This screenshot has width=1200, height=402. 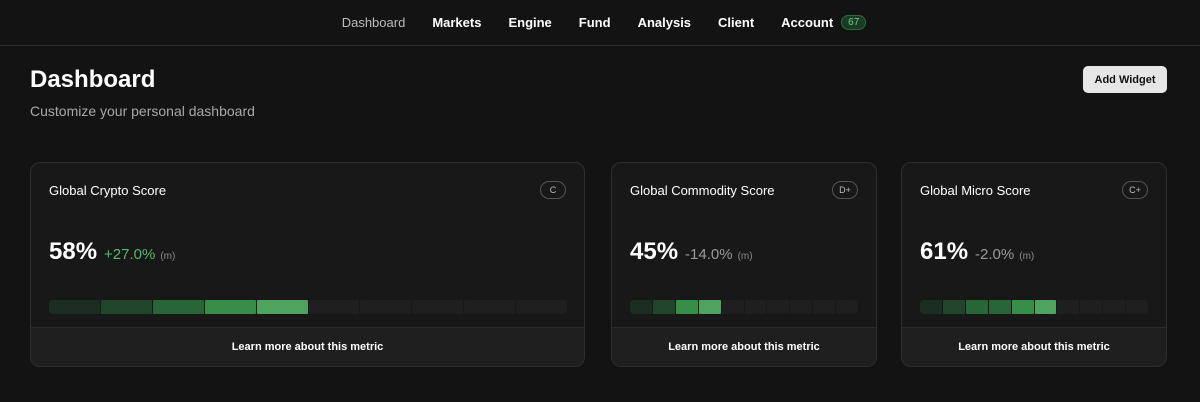 What do you see at coordinates (807, 22) in the screenshot?
I see `nav-item-label: Account` at bounding box center [807, 22].